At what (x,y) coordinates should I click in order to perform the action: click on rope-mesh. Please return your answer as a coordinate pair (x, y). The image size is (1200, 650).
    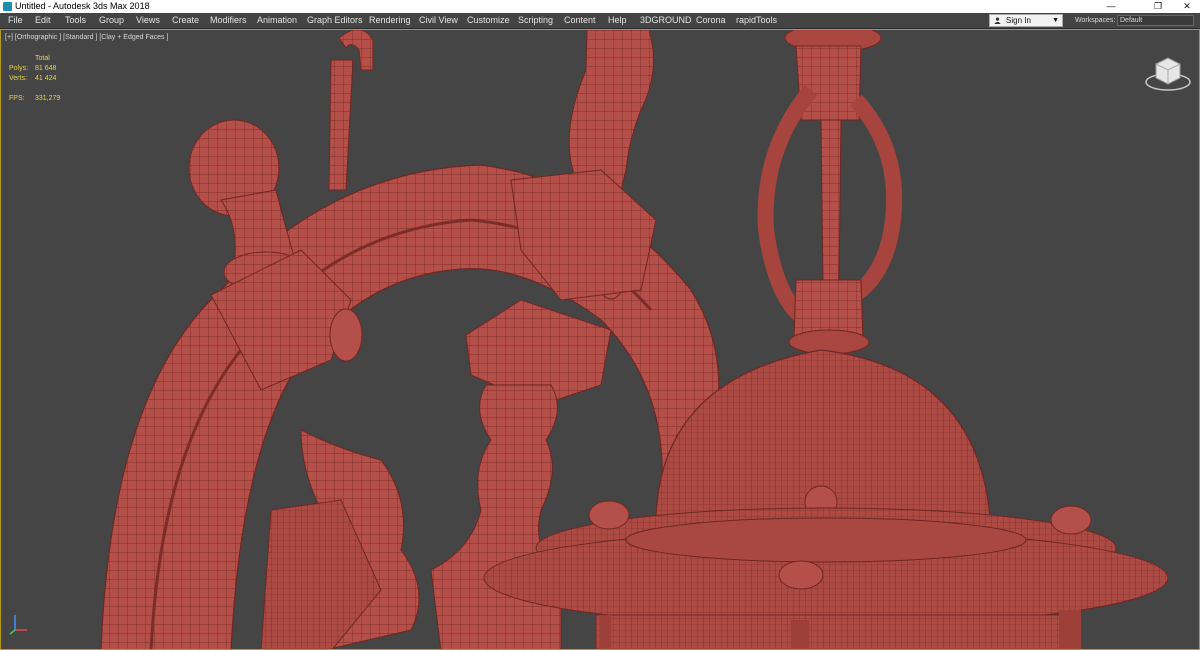
    Looking at the image, I should click on (341, 125).